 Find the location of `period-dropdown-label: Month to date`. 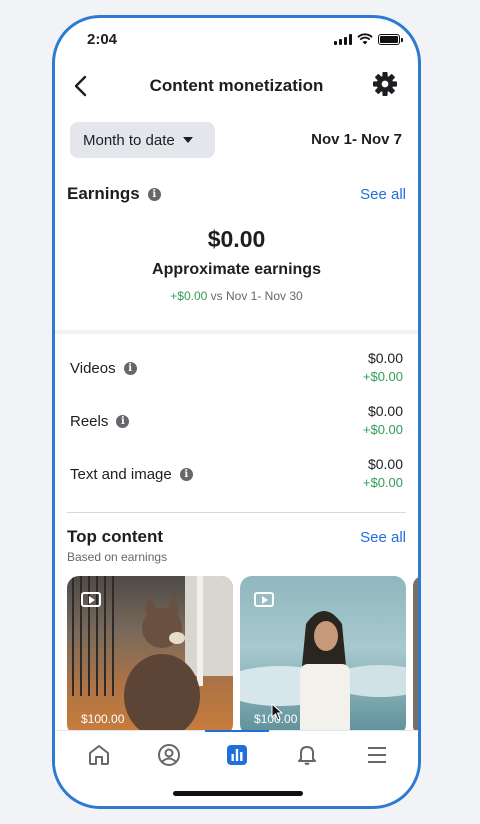

period-dropdown-label: Month to date is located at coordinates (129, 140).